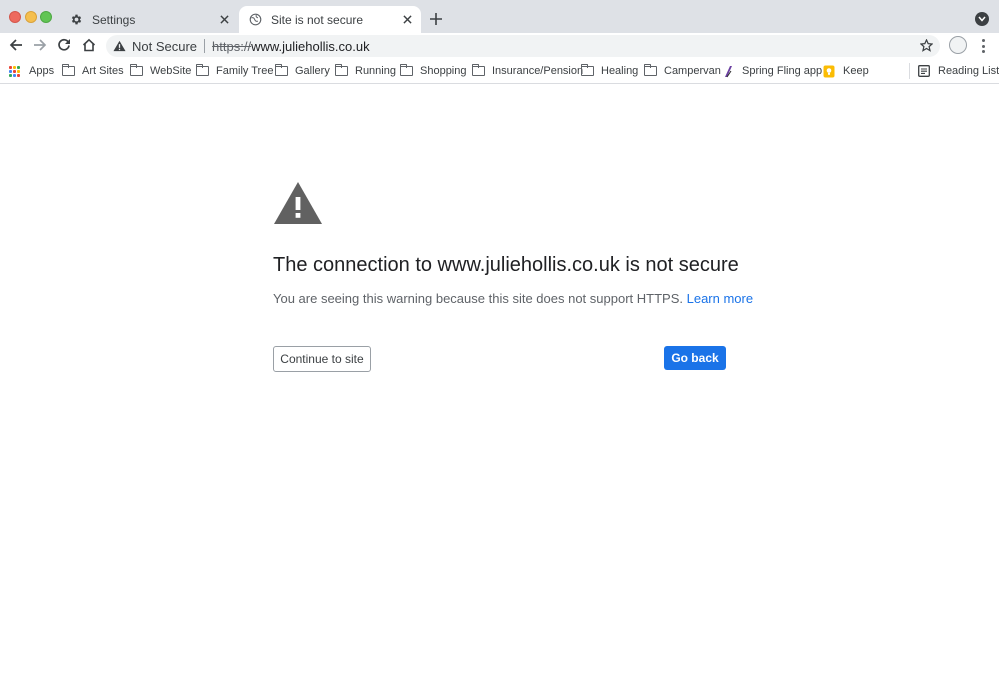 Image resolution: width=999 pixels, height=699 pixels. I want to click on new-tab-plus-icon, so click(436, 19).